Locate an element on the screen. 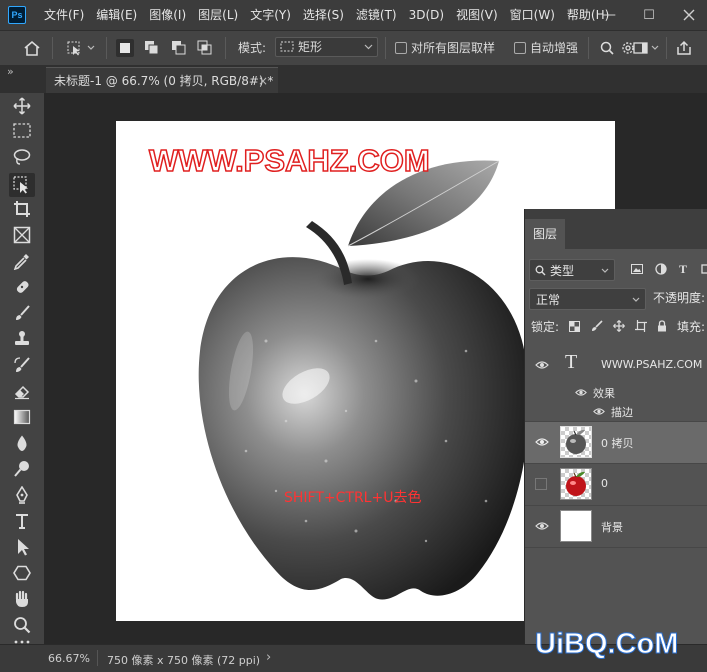 The height and width of the screenshot is (672, 707). layer-row-selected: 0 拷贝 is located at coordinates (616, 443).